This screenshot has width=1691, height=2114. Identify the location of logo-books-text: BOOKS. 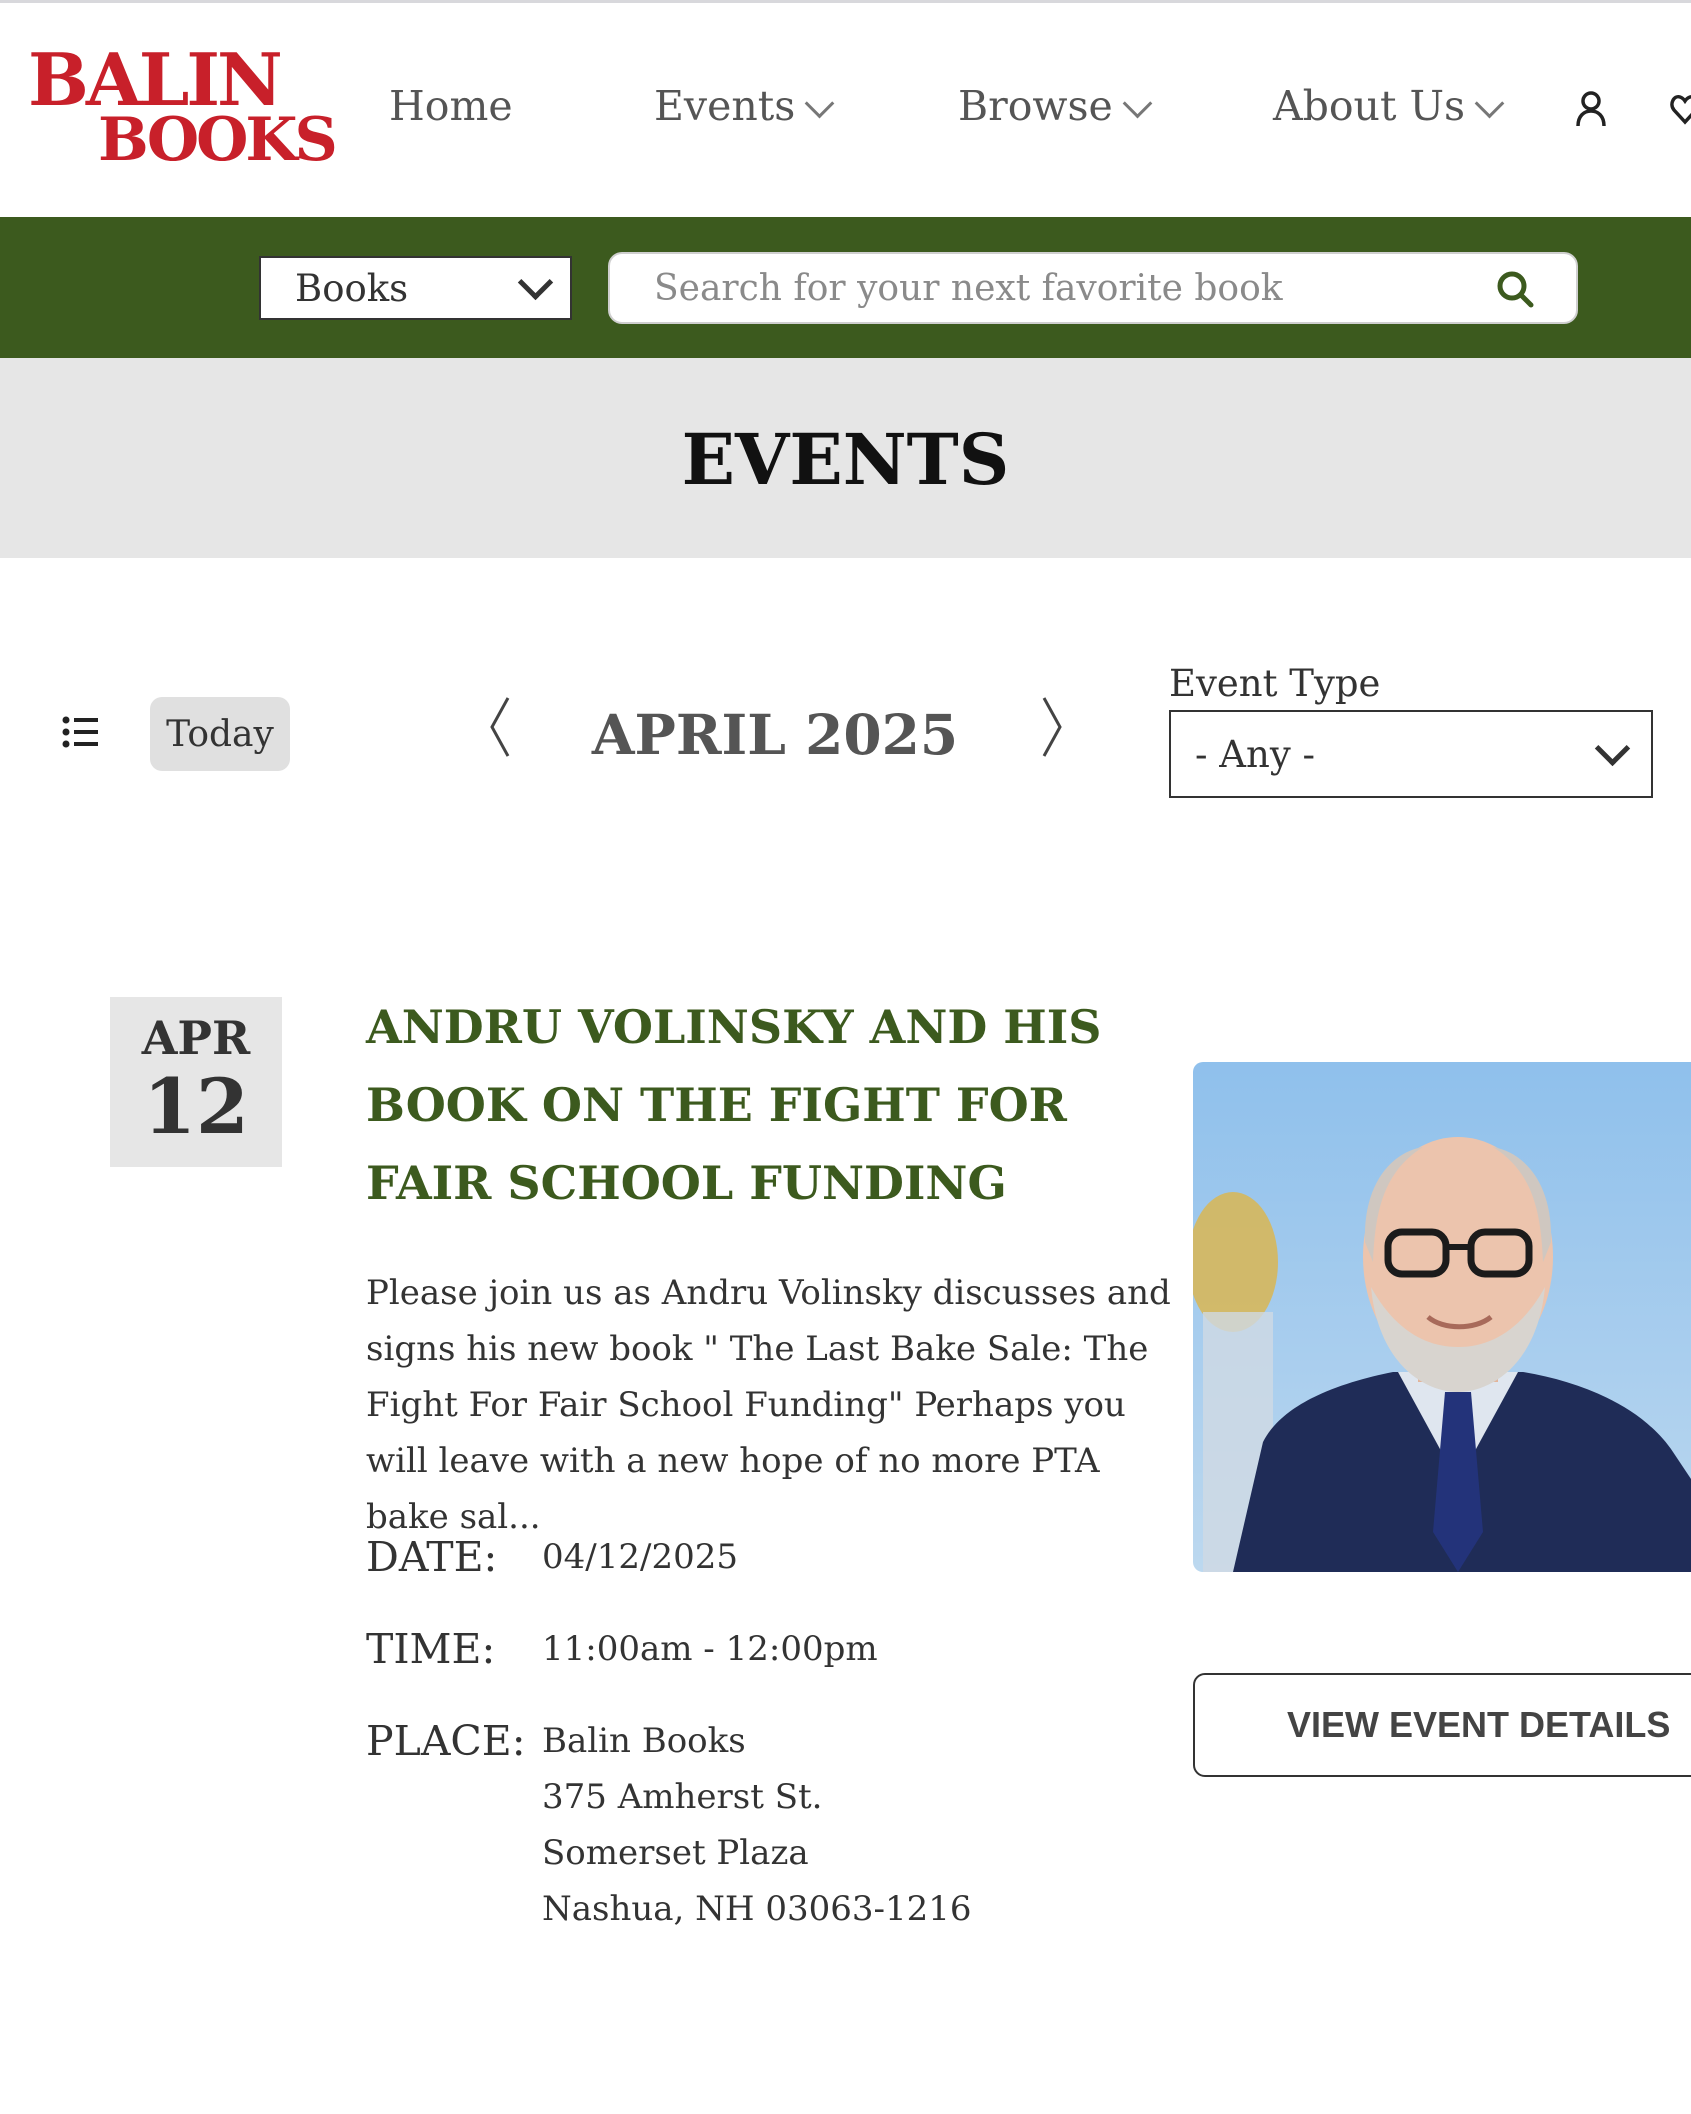
(218, 140).